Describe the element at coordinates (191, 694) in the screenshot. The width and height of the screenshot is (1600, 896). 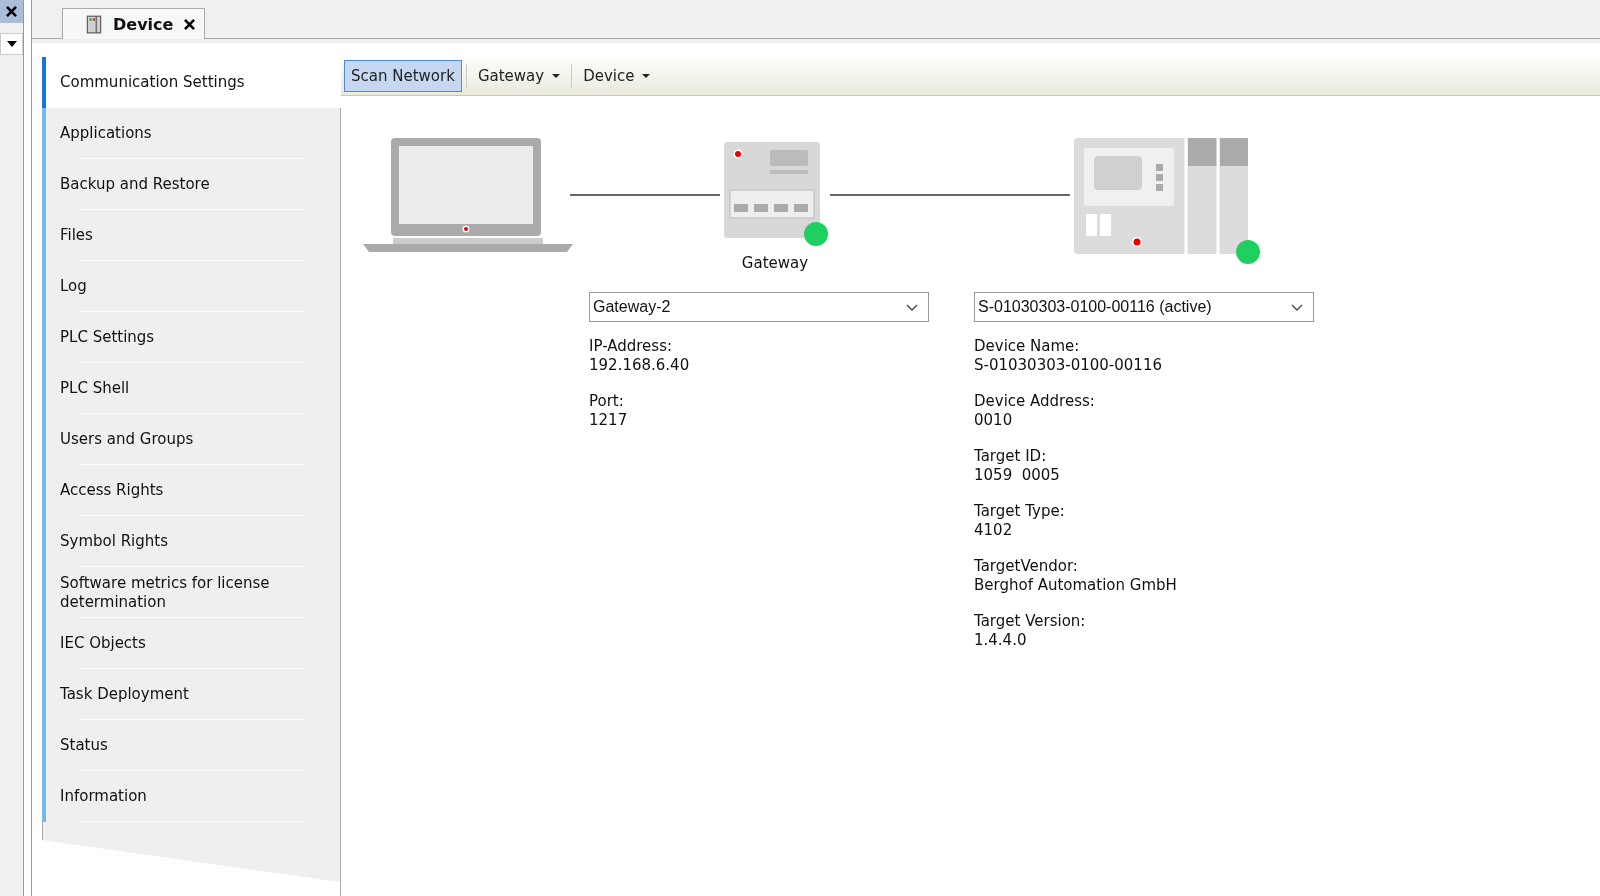
I see `sidebar-item: Task Deployment` at that location.